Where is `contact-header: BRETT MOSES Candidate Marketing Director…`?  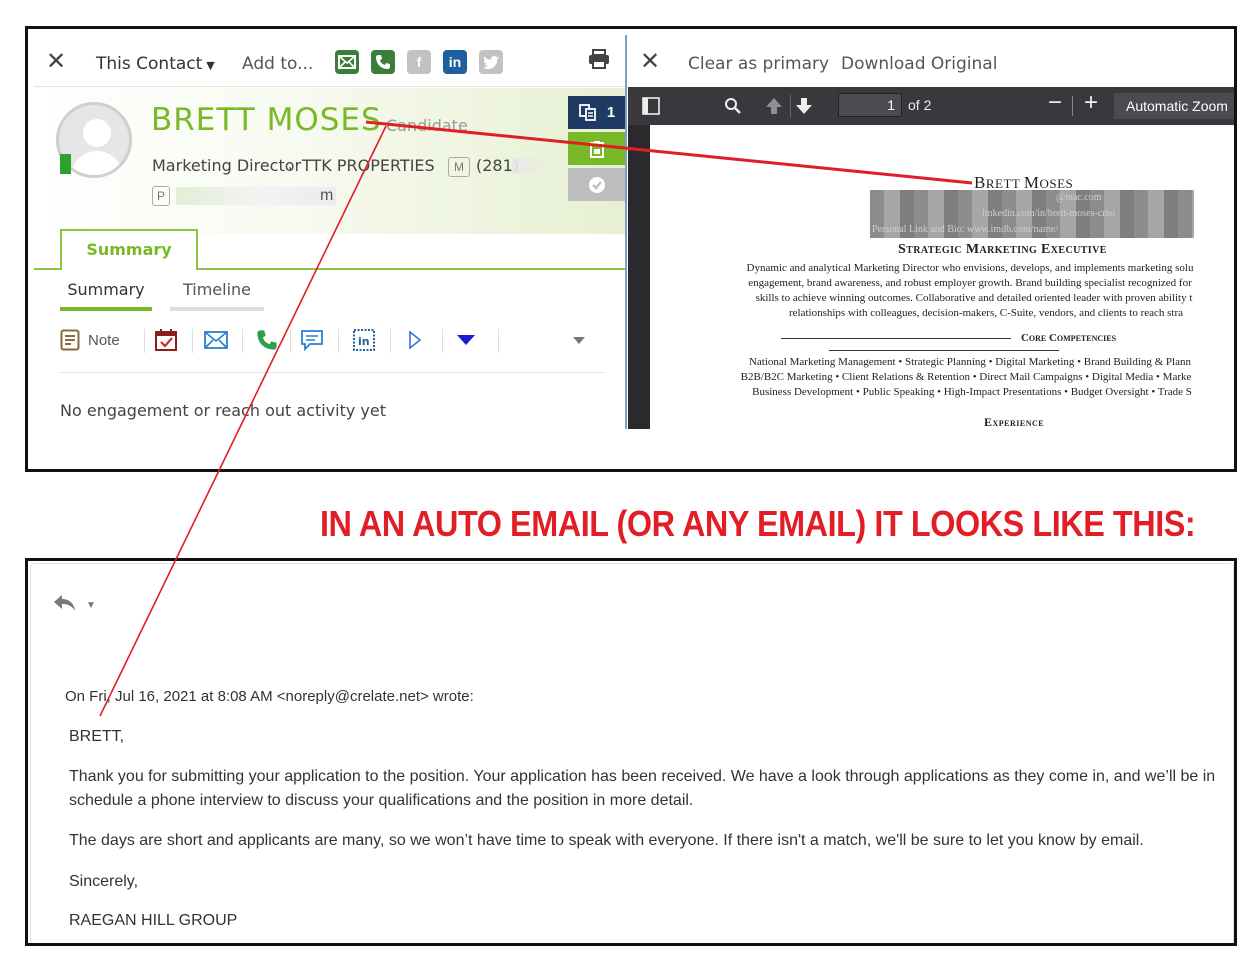 contact-header: BRETT MOSES Candidate Marketing Director… is located at coordinates (330, 161).